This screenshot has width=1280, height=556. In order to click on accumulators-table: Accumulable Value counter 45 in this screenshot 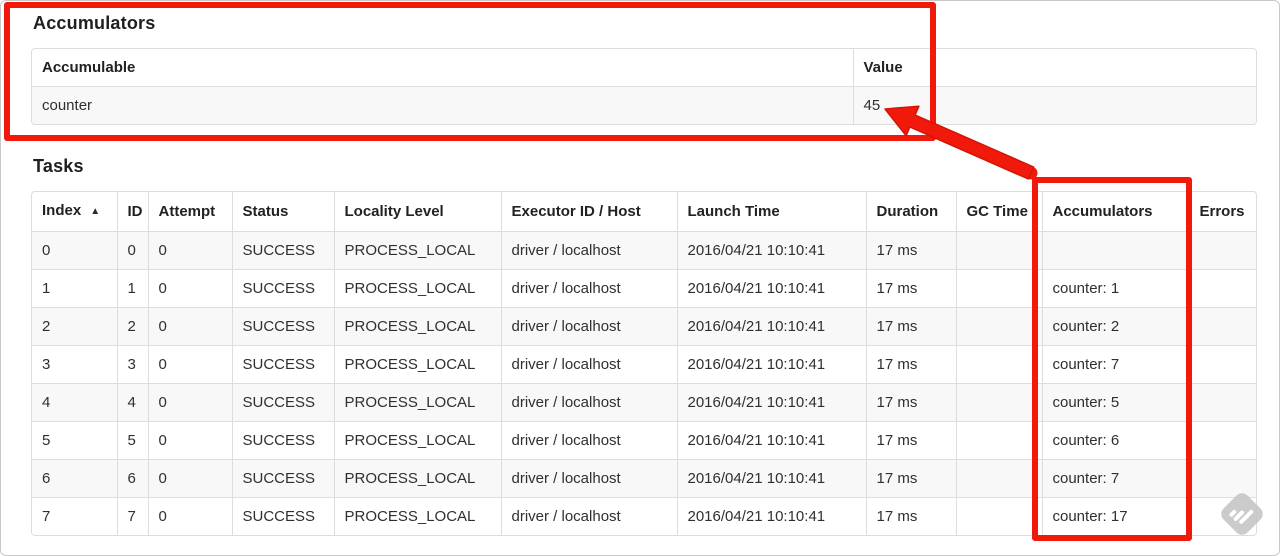, I will do `click(644, 86)`.